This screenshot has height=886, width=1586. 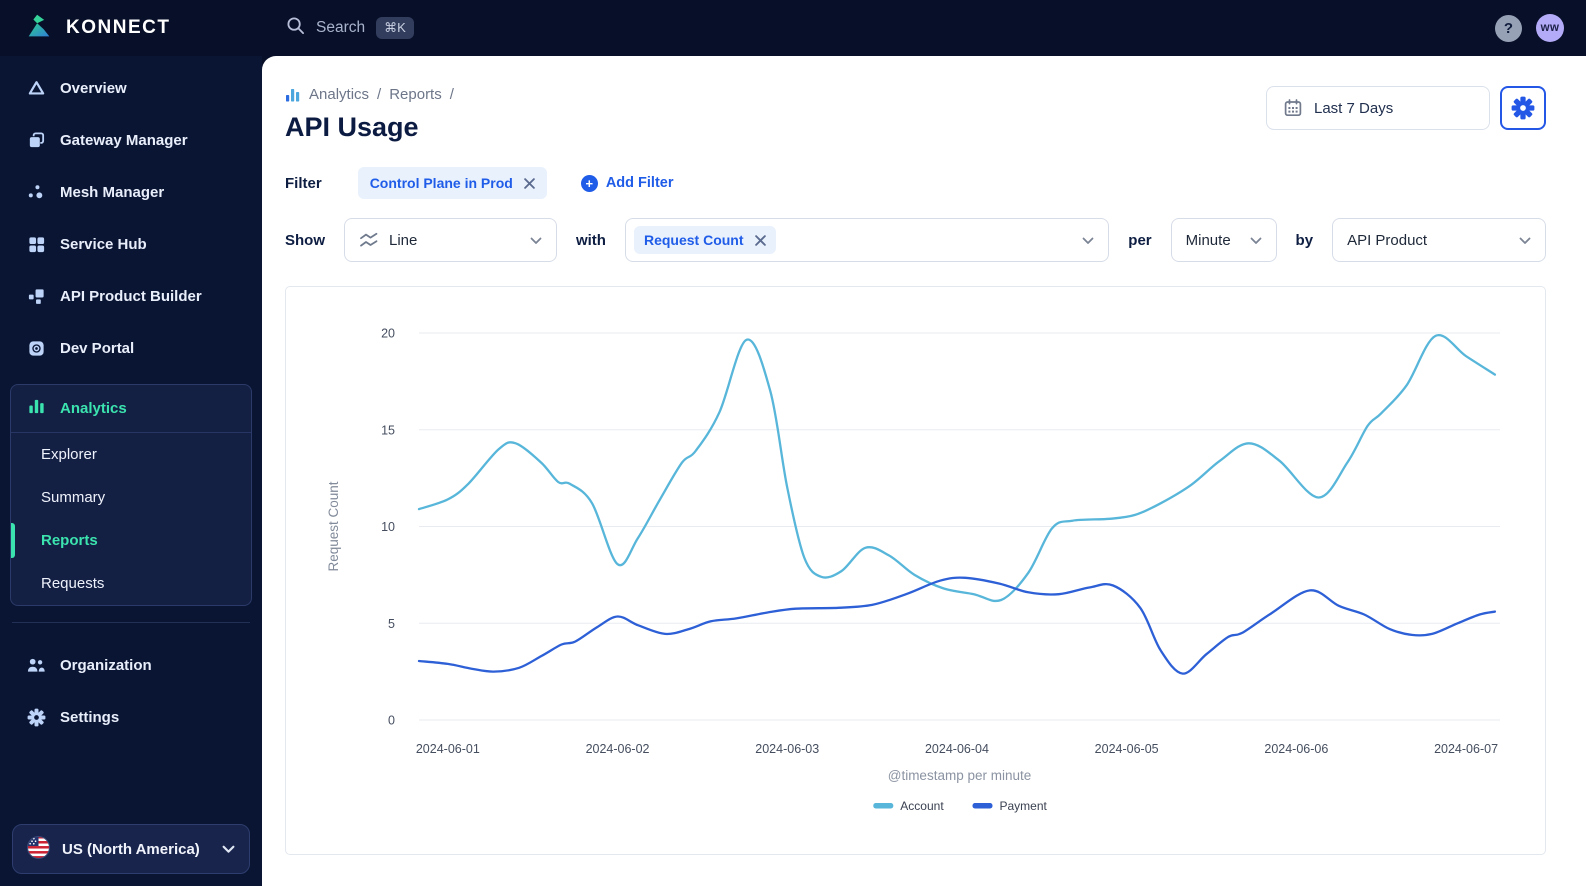 I want to click on line-chart-icon, so click(x=369, y=240).